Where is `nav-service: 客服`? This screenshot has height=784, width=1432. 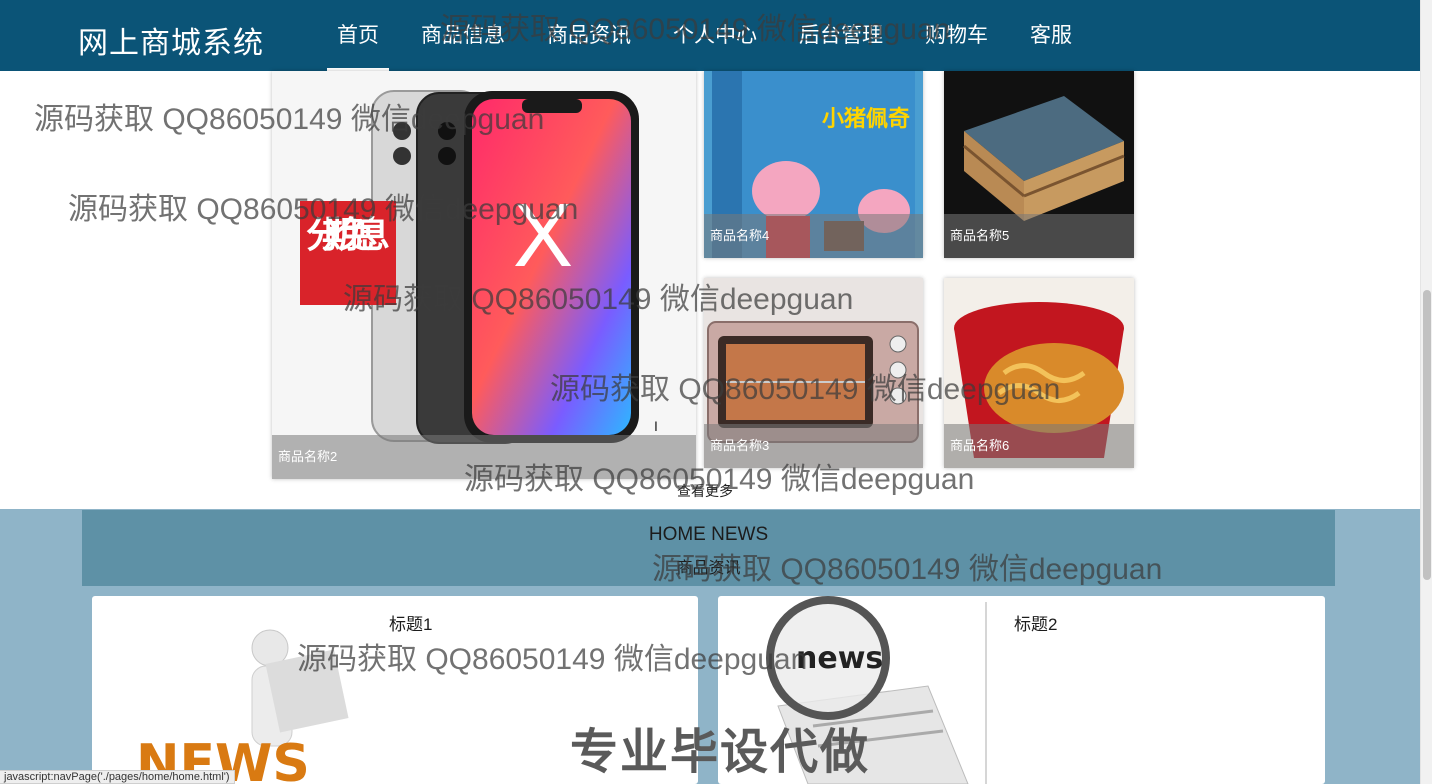 nav-service: 客服 is located at coordinates (1051, 35).